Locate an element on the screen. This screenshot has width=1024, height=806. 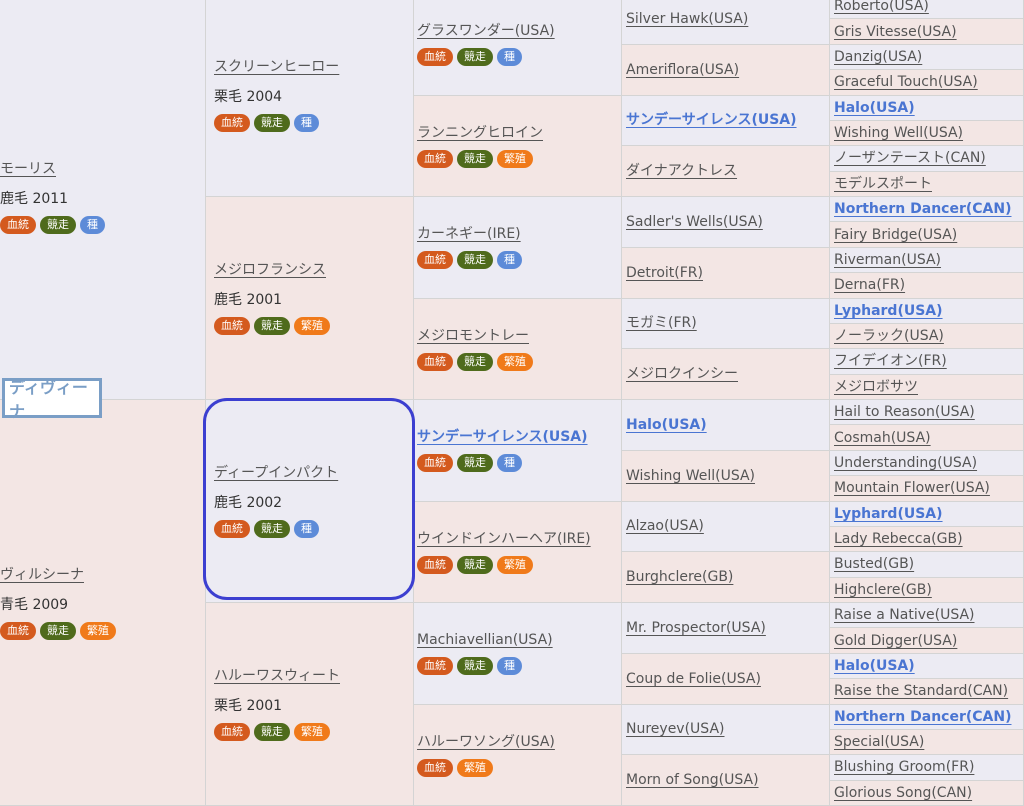
ancestor-name-link: Danzig(USA) is located at coordinates (928, 57).